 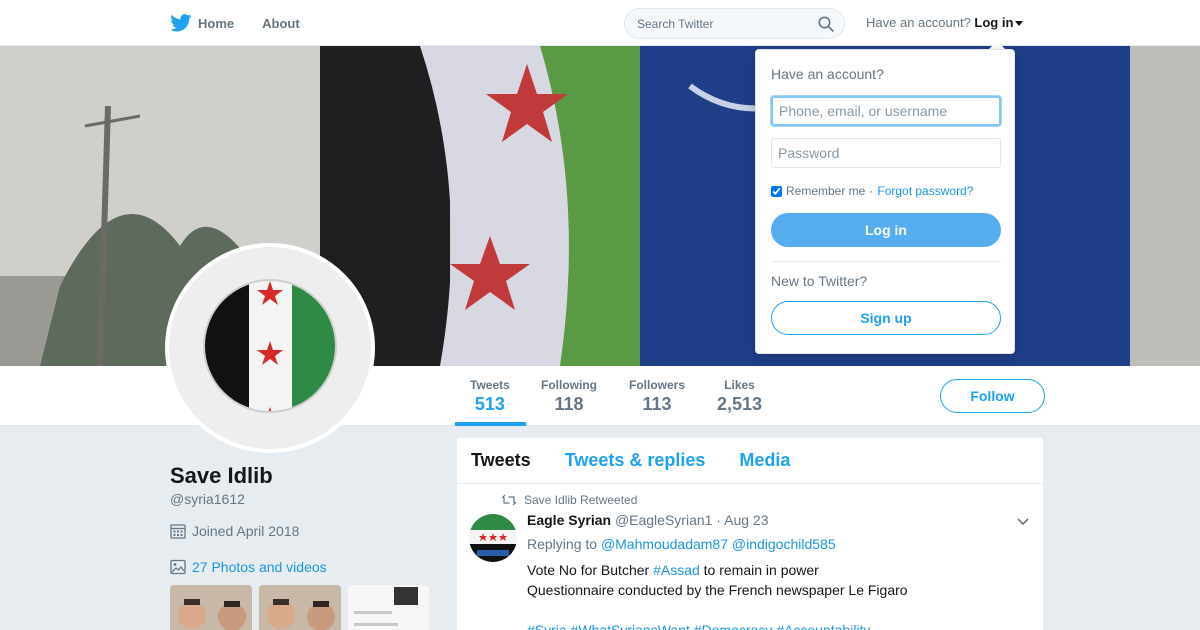 What do you see at coordinates (490, 424) in the screenshot?
I see `active-stat-indicator` at bounding box center [490, 424].